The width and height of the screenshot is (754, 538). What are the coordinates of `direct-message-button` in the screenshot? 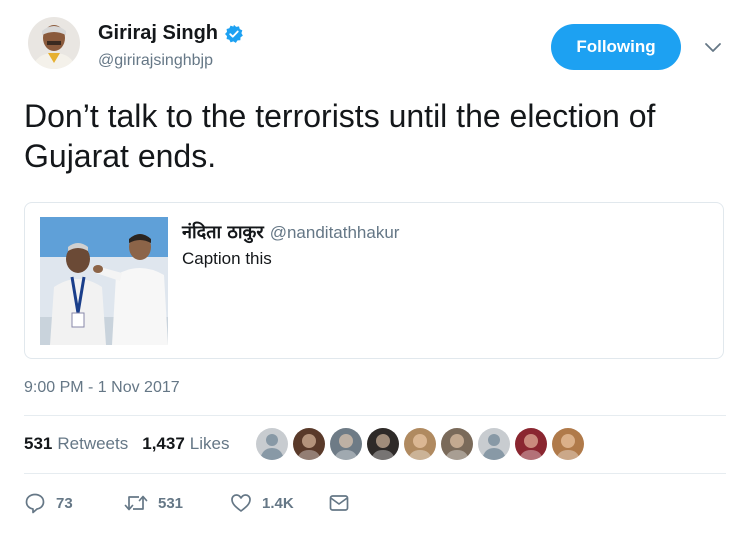 It's located at (344, 503).